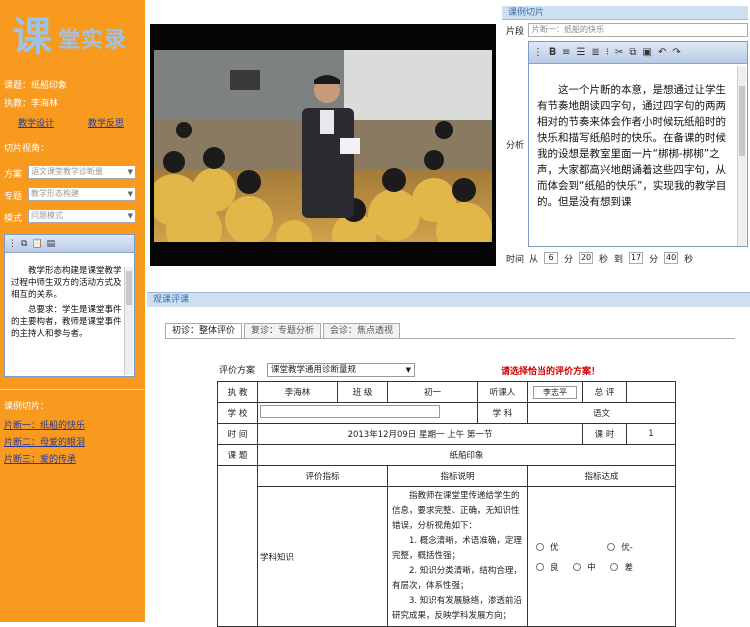 This screenshot has height=627, width=750. Describe the element at coordinates (448, 300) in the screenshot. I see `review-title: 观课评课` at that location.